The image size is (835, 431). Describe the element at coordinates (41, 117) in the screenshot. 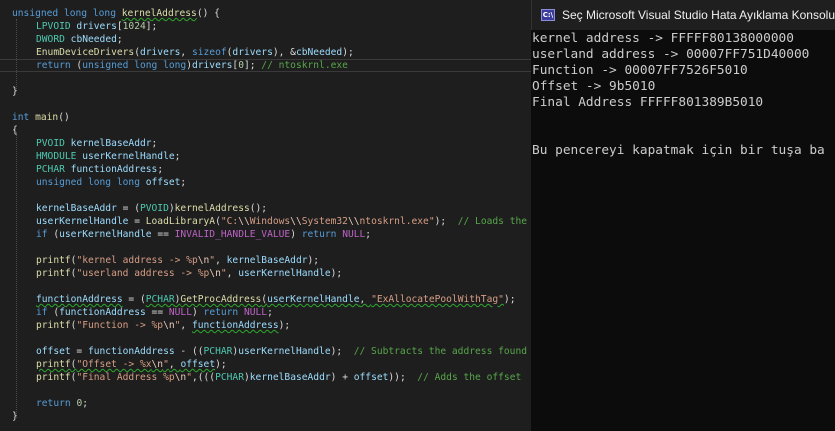

I see `code-line: int main()` at that location.